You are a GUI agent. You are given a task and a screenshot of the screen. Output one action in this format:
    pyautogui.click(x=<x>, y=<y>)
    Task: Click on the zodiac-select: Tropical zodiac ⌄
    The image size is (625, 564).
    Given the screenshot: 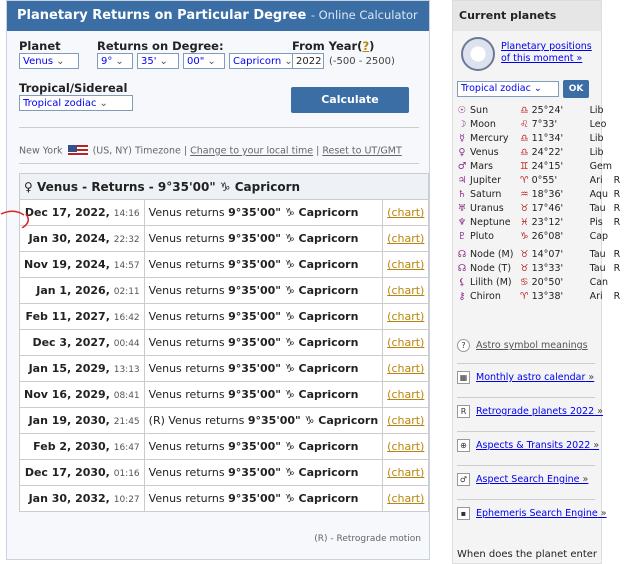 What is the action you would take?
    pyautogui.click(x=76, y=103)
    